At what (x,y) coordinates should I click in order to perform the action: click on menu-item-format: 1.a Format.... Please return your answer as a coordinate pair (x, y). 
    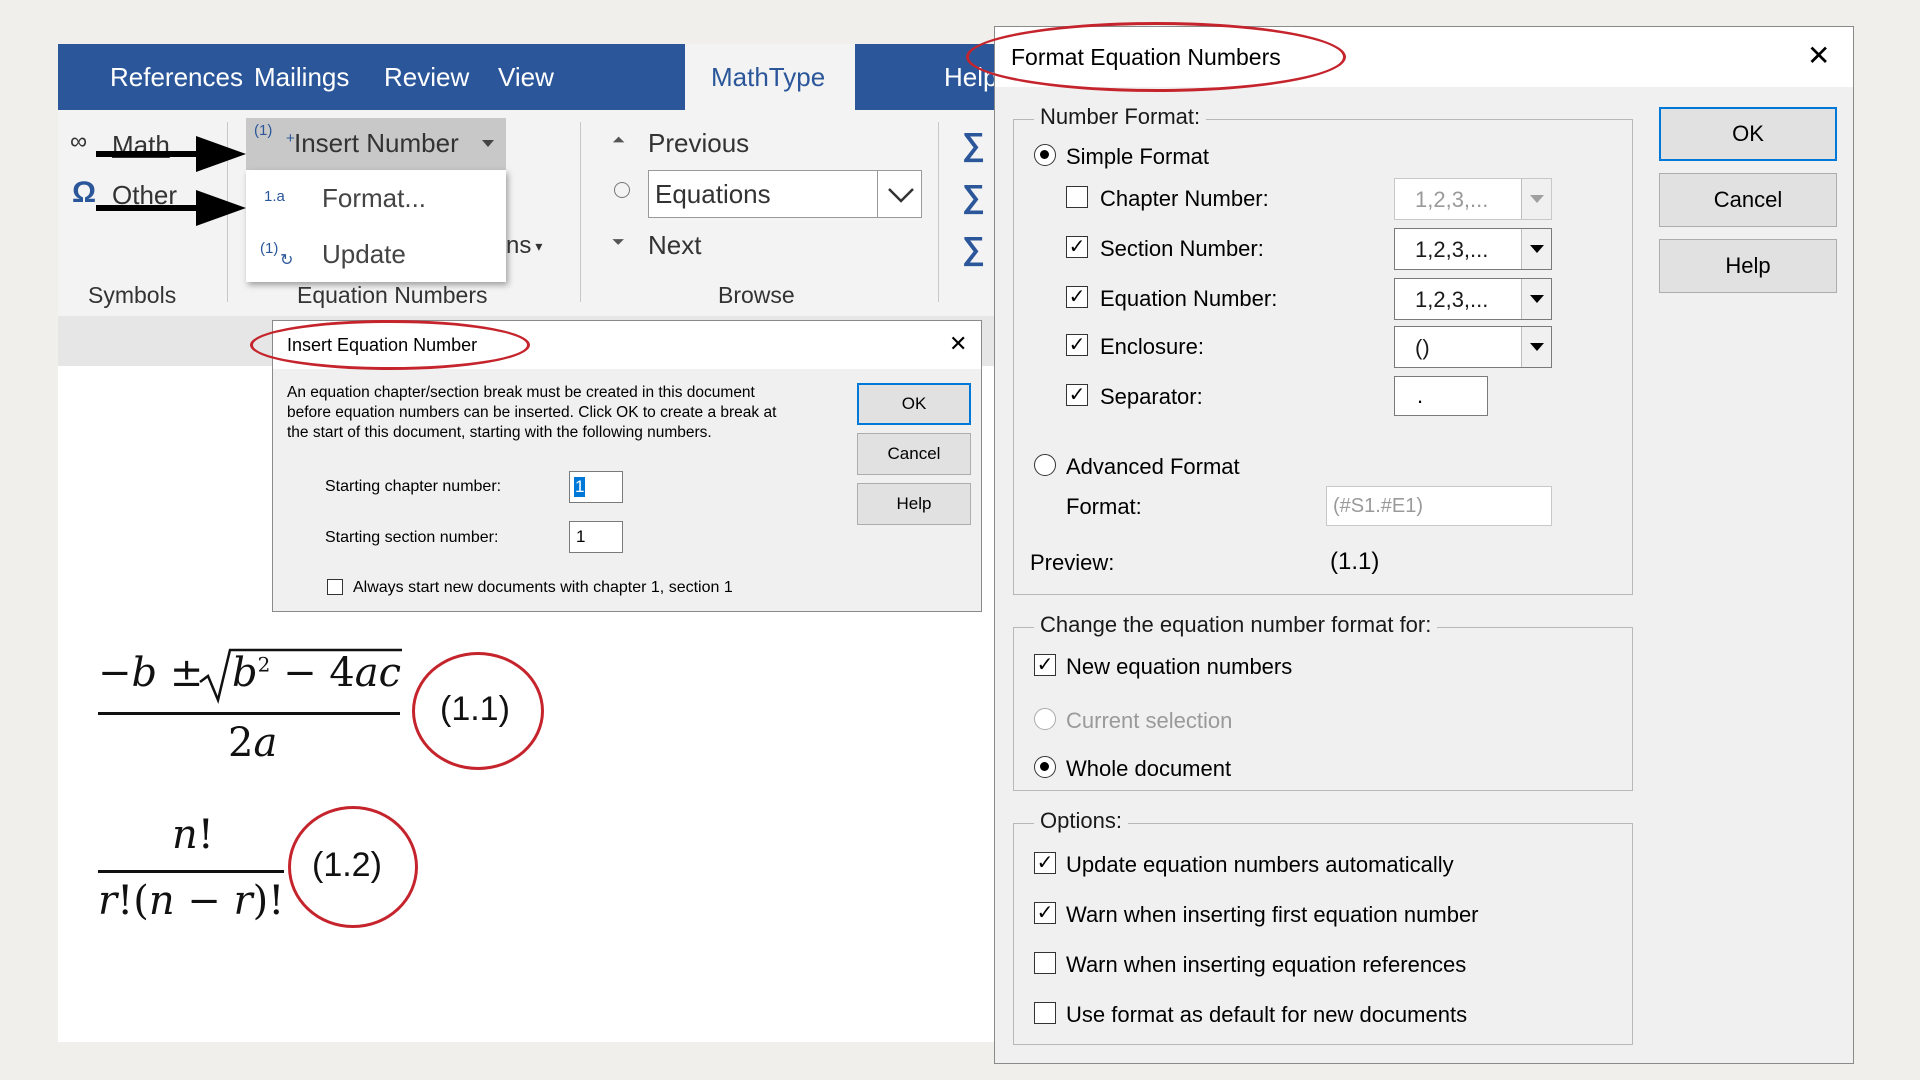
    Looking at the image, I should click on (376, 198).